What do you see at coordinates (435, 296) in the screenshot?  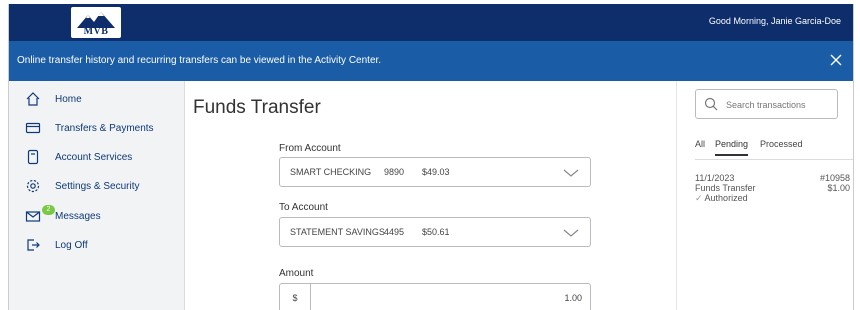 I see `amount-field: $ 1.00` at bounding box center [435, 296].